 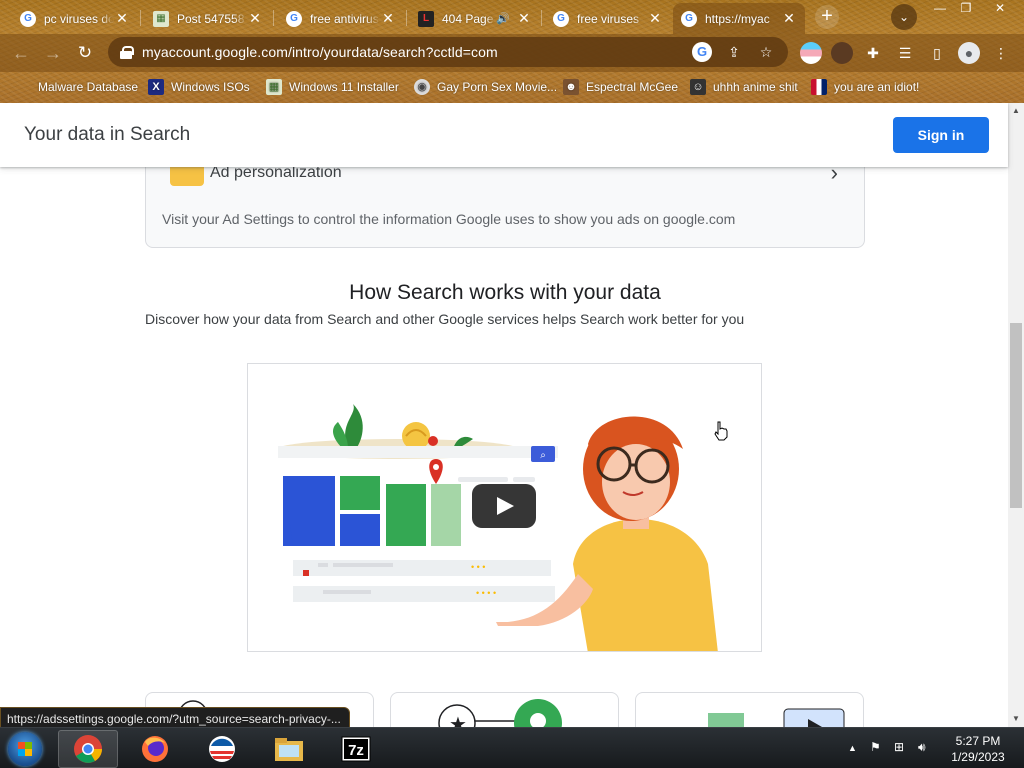 I want to click on tab-free-viruses: G free viruses ✕, so click(x=608, y=18).